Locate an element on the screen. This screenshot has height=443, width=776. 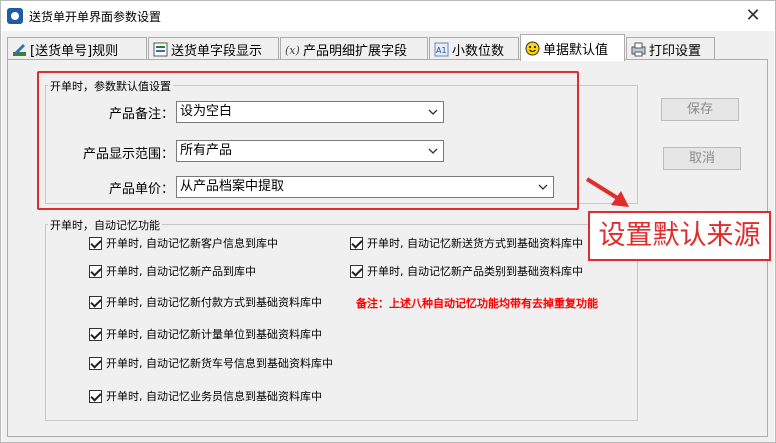
title-bar: 送货单开单界面参数设置 ✕ is located at coordinates (388, 16).